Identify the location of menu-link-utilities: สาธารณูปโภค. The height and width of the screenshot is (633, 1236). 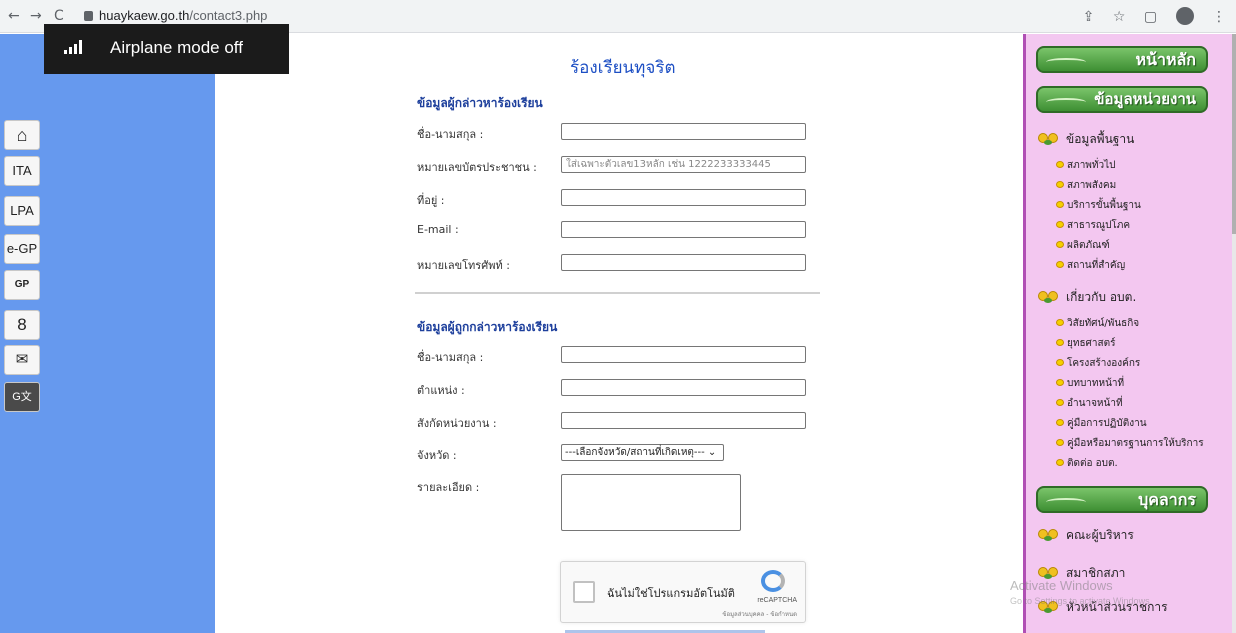
(1093, 225).